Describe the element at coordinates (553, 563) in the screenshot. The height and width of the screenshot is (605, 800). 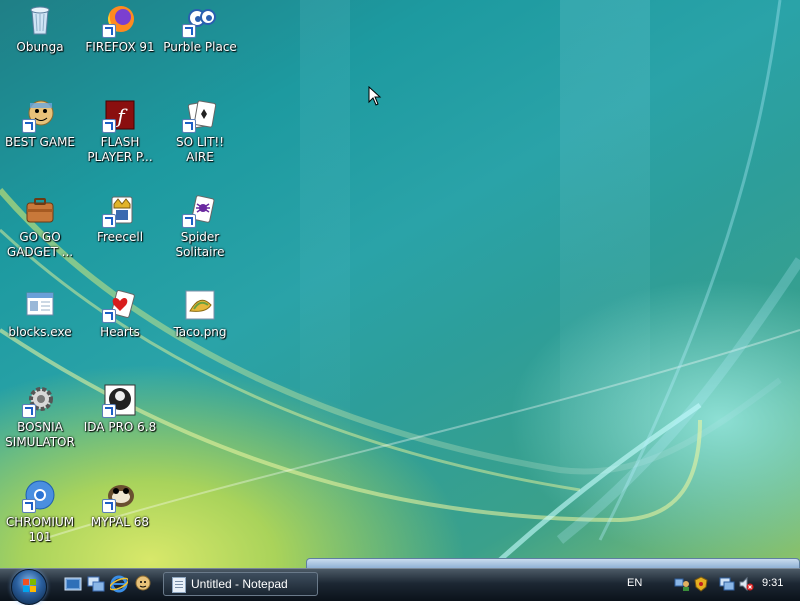
I see `window-top-edge` at that location.